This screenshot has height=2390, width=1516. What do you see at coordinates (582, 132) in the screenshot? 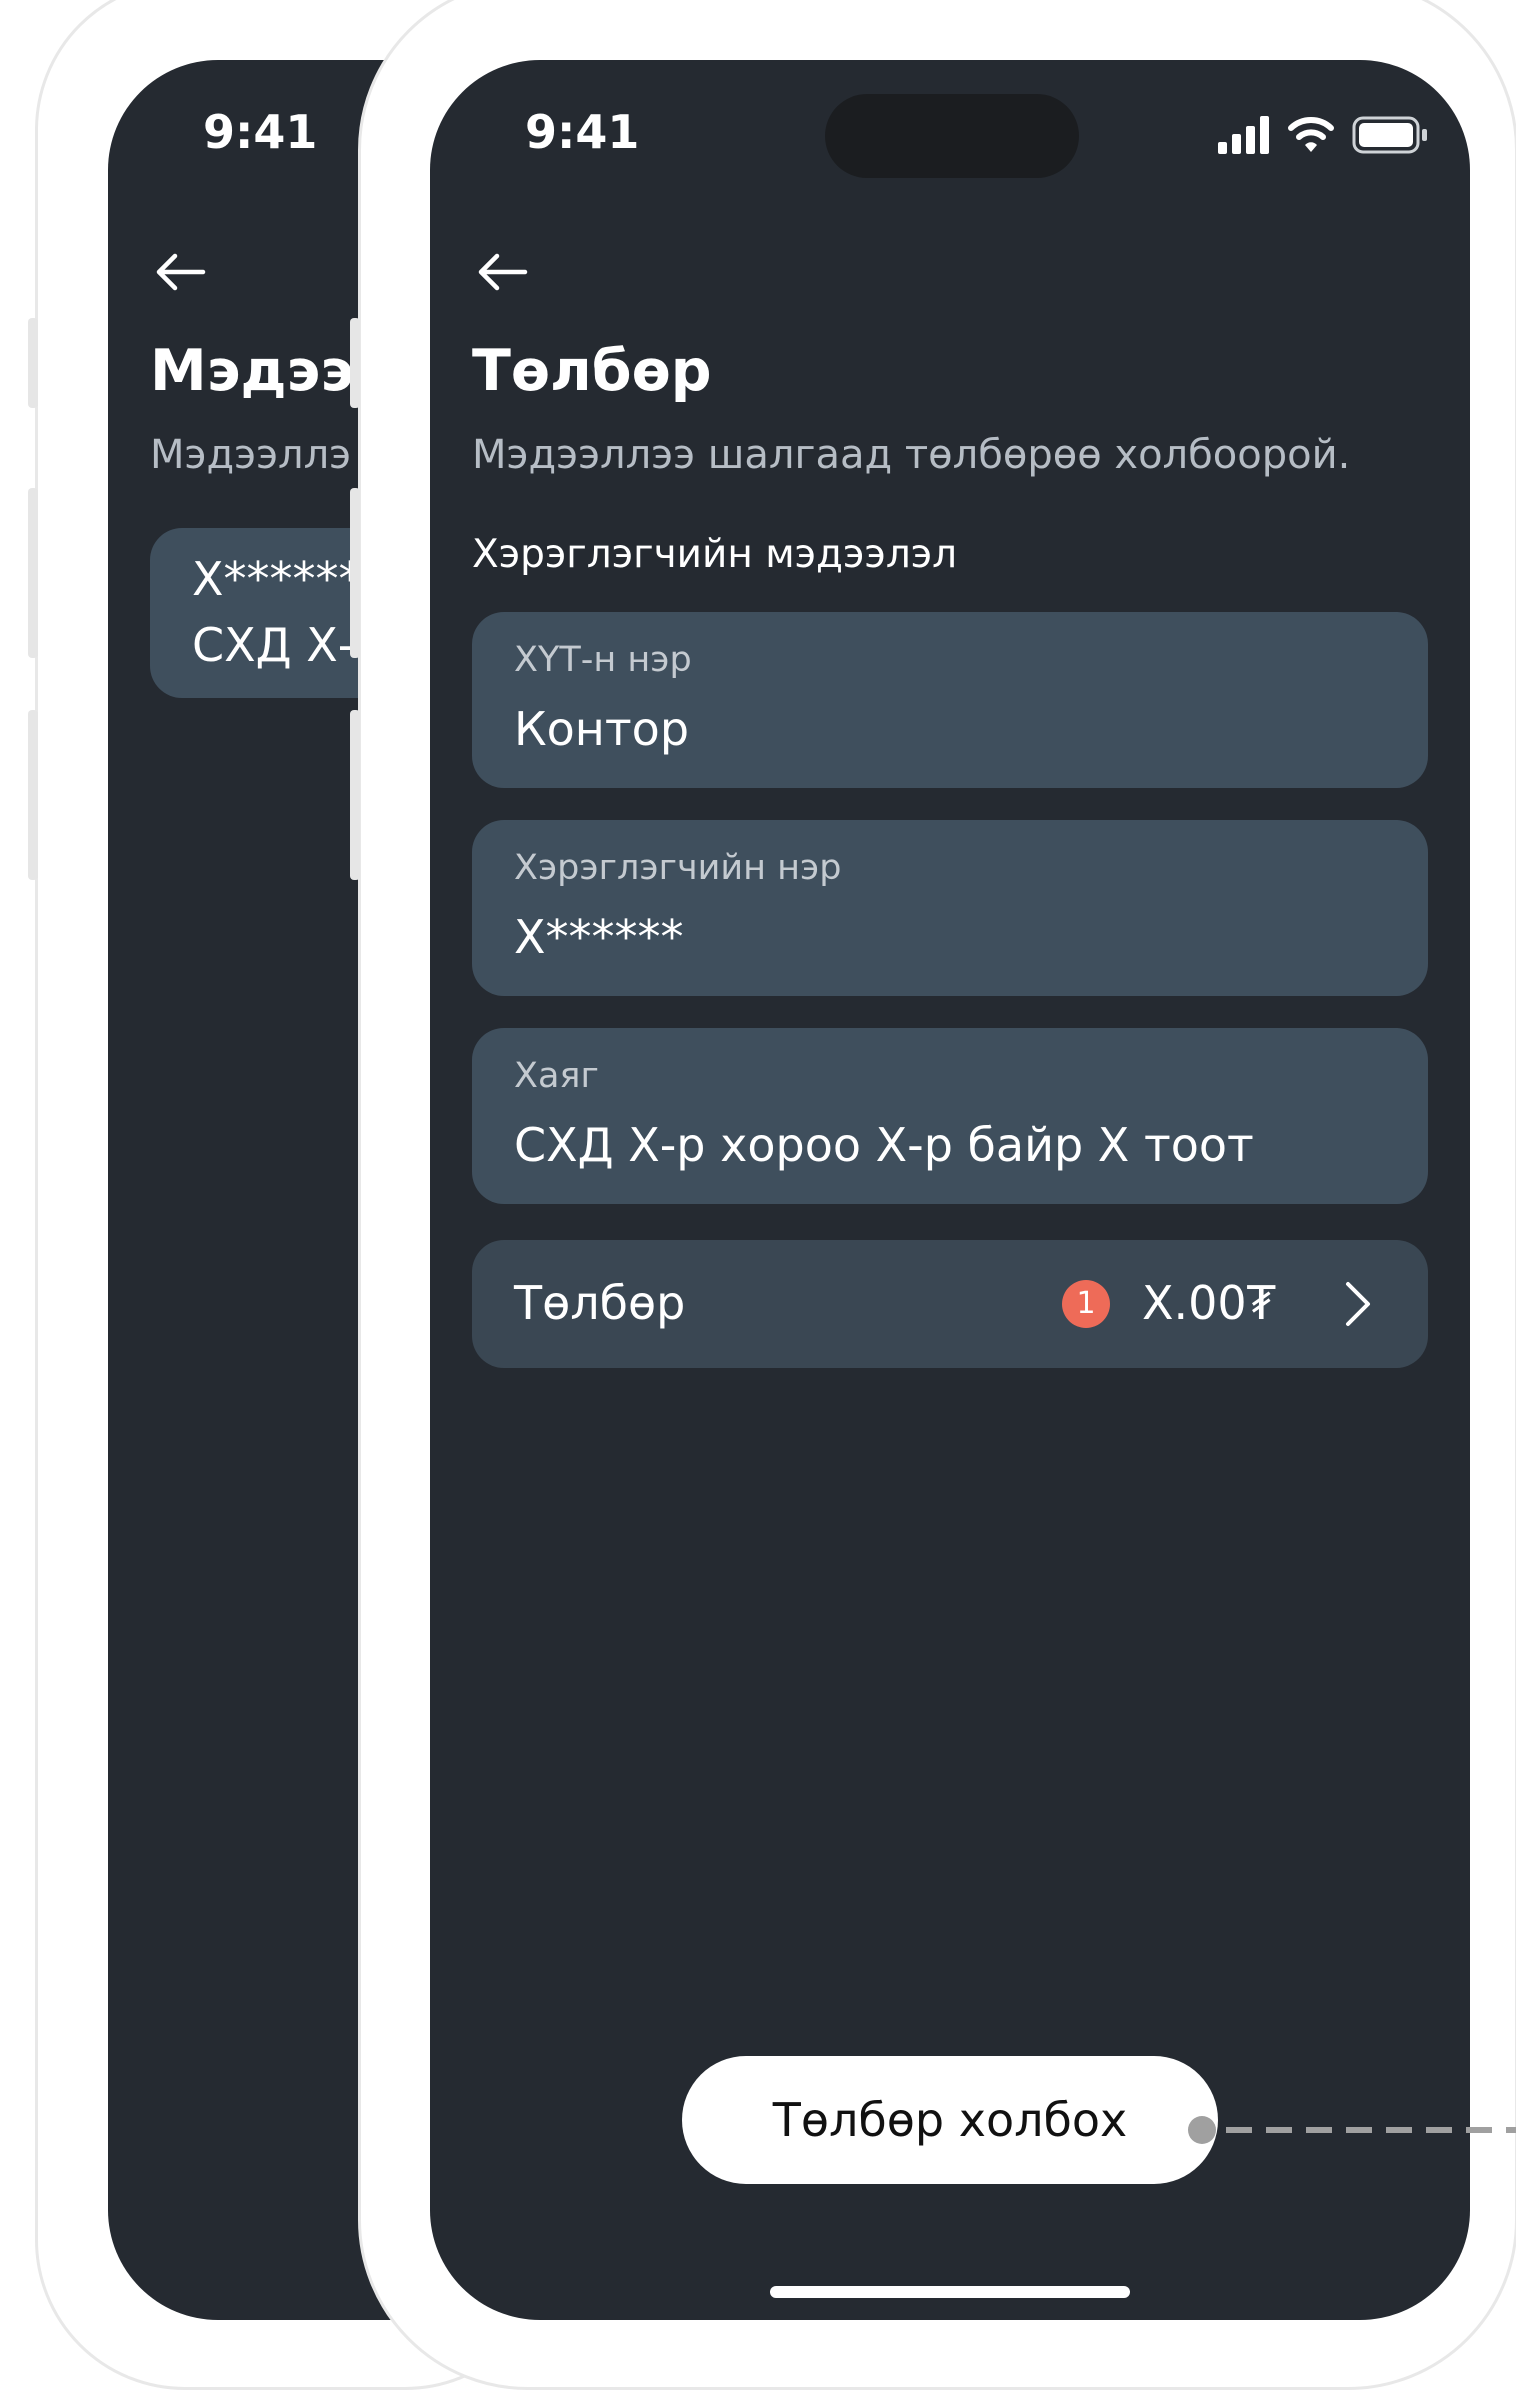
I see `status-time: 9:41` at bounding box center [582, 132].